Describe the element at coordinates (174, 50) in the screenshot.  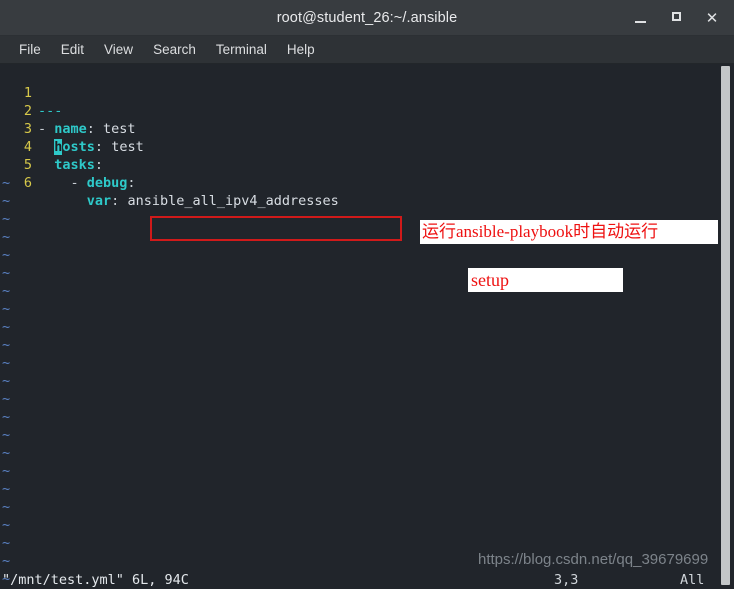
I see `menu-item-search: Search` at that location.